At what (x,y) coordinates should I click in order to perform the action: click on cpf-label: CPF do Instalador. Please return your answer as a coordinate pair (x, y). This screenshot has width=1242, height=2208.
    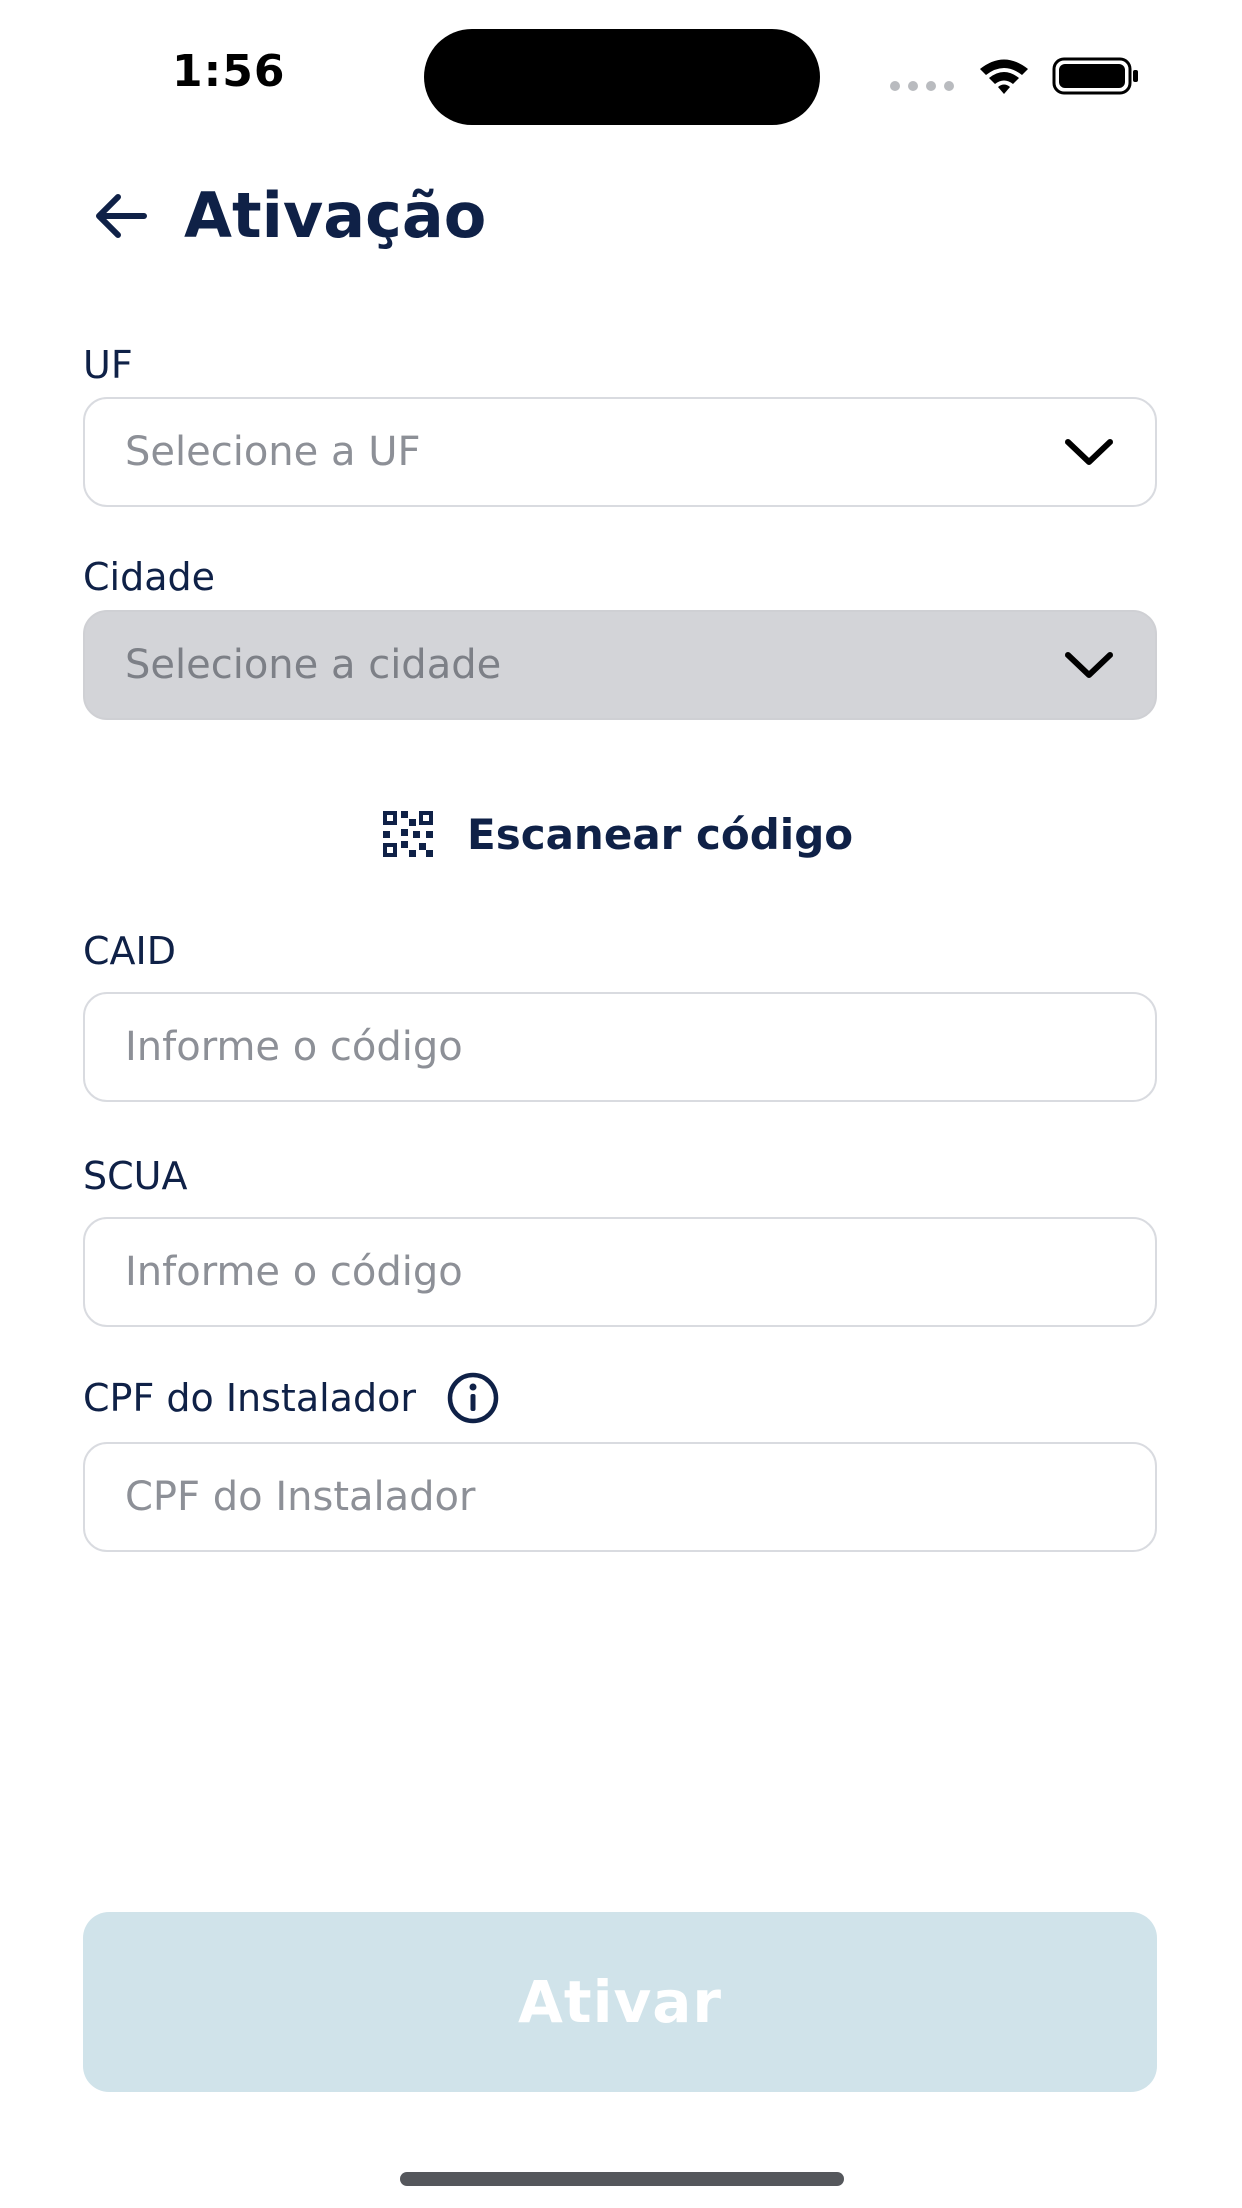
    Looking at the image, I should click on (249, 1398).